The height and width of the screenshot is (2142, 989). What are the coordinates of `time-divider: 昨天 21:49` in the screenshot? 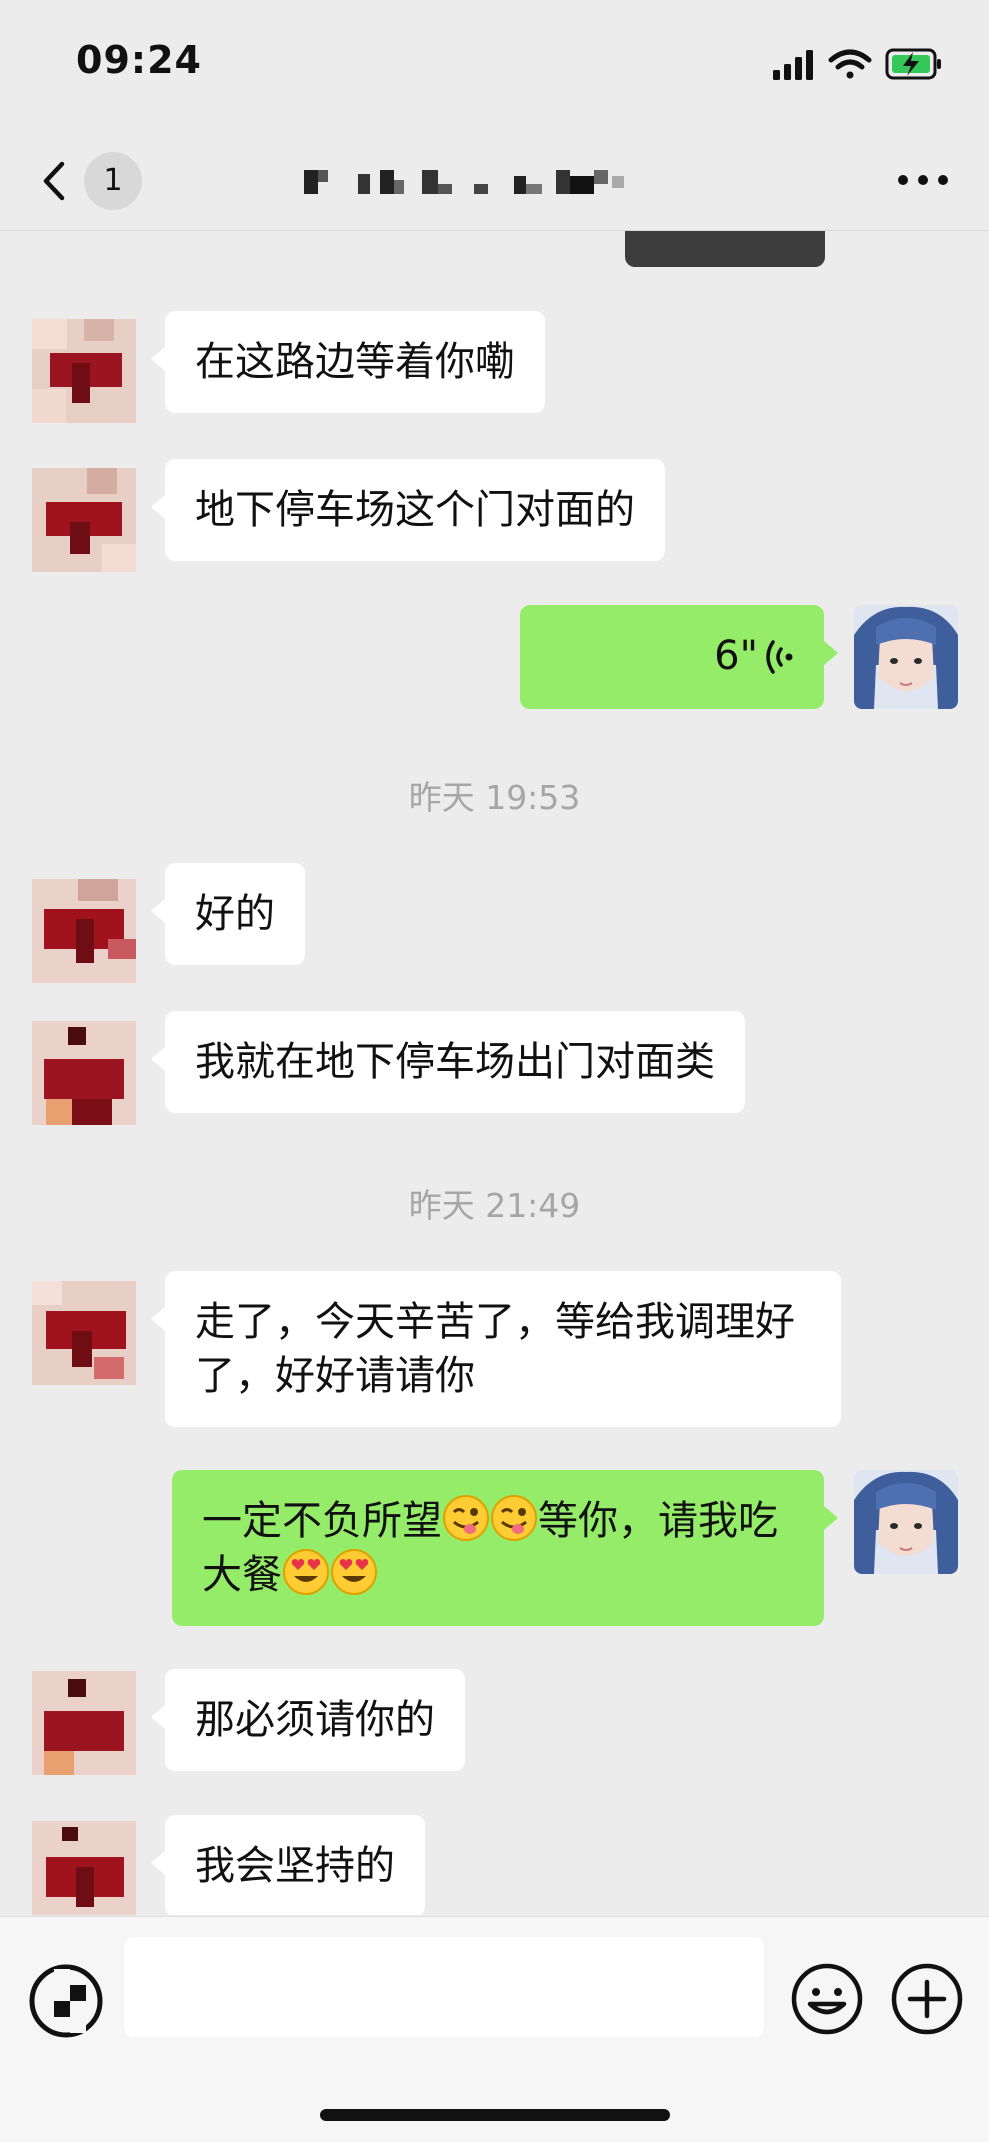 It's located at (494, 1205).